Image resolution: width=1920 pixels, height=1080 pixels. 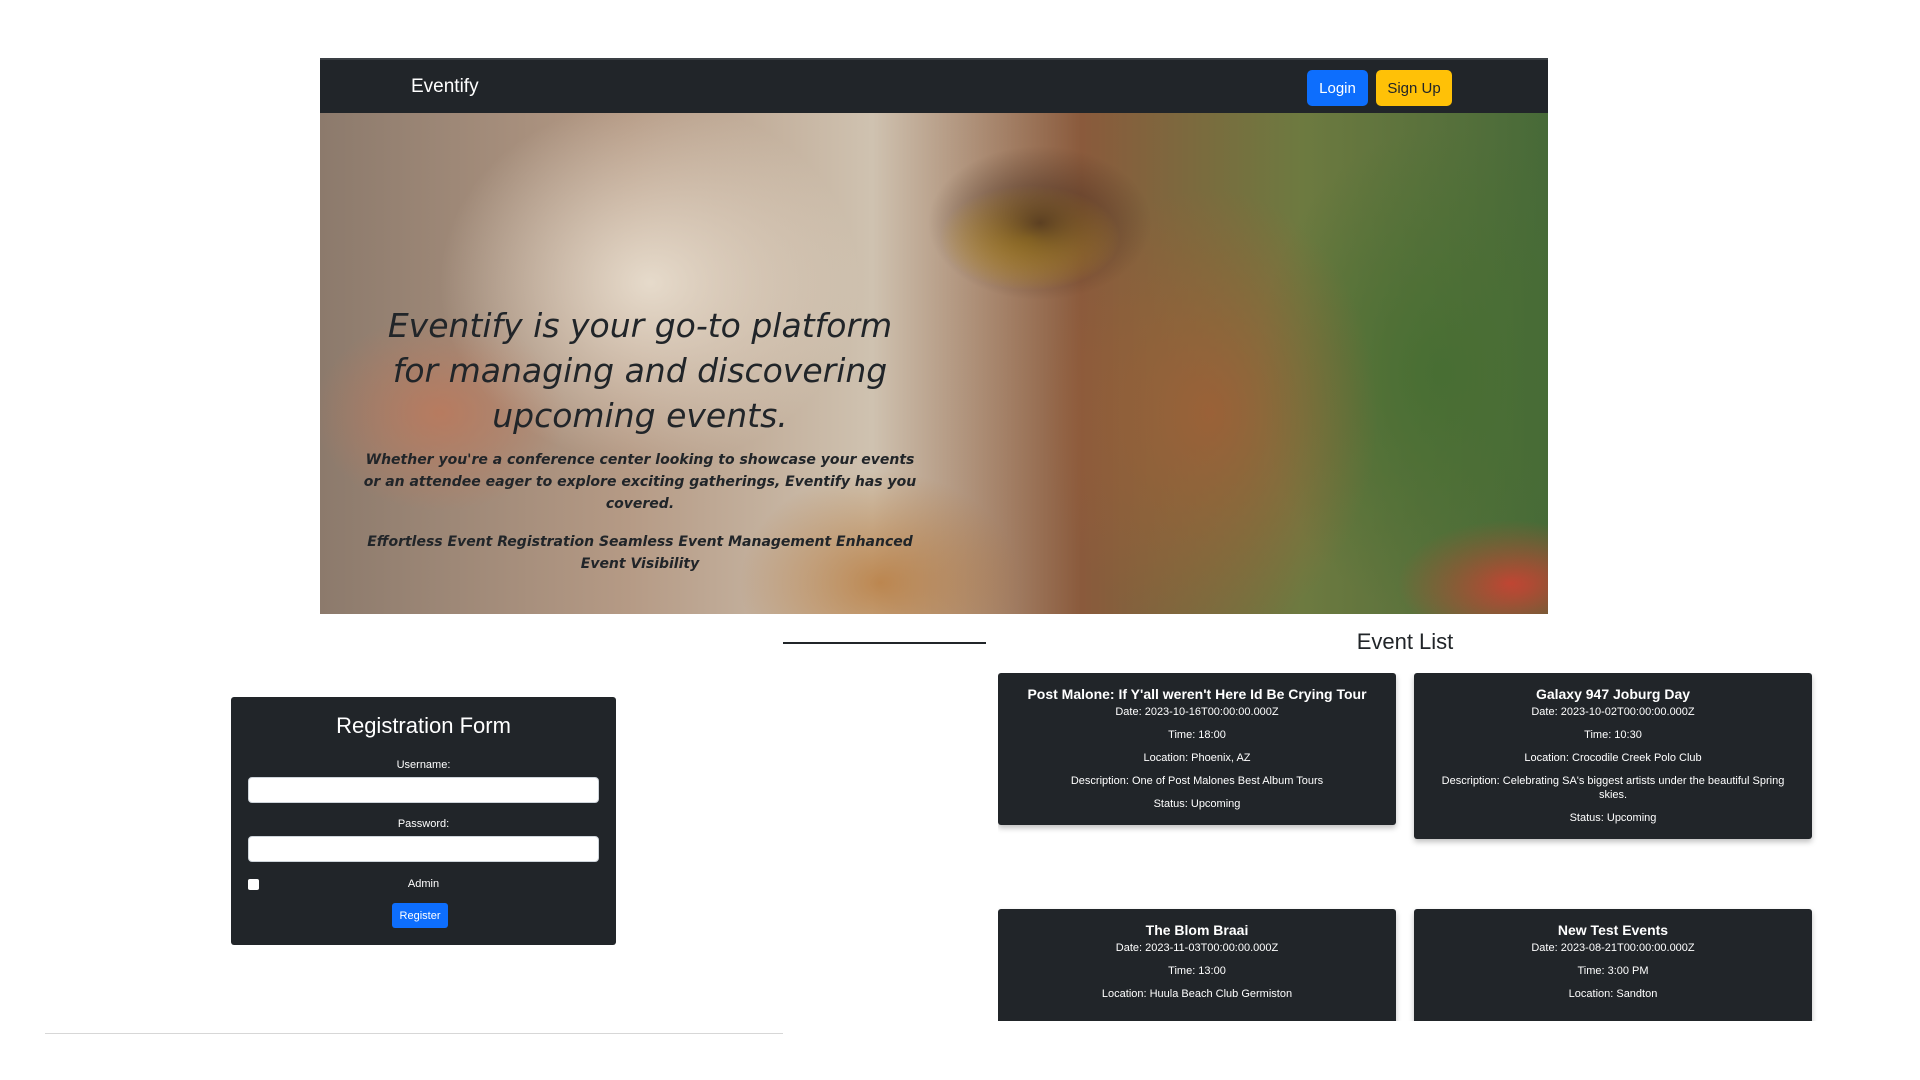 I want to click on event-date: Date: 2023-08-21T00:00:00.000Z, so click(x=1613, y=948).